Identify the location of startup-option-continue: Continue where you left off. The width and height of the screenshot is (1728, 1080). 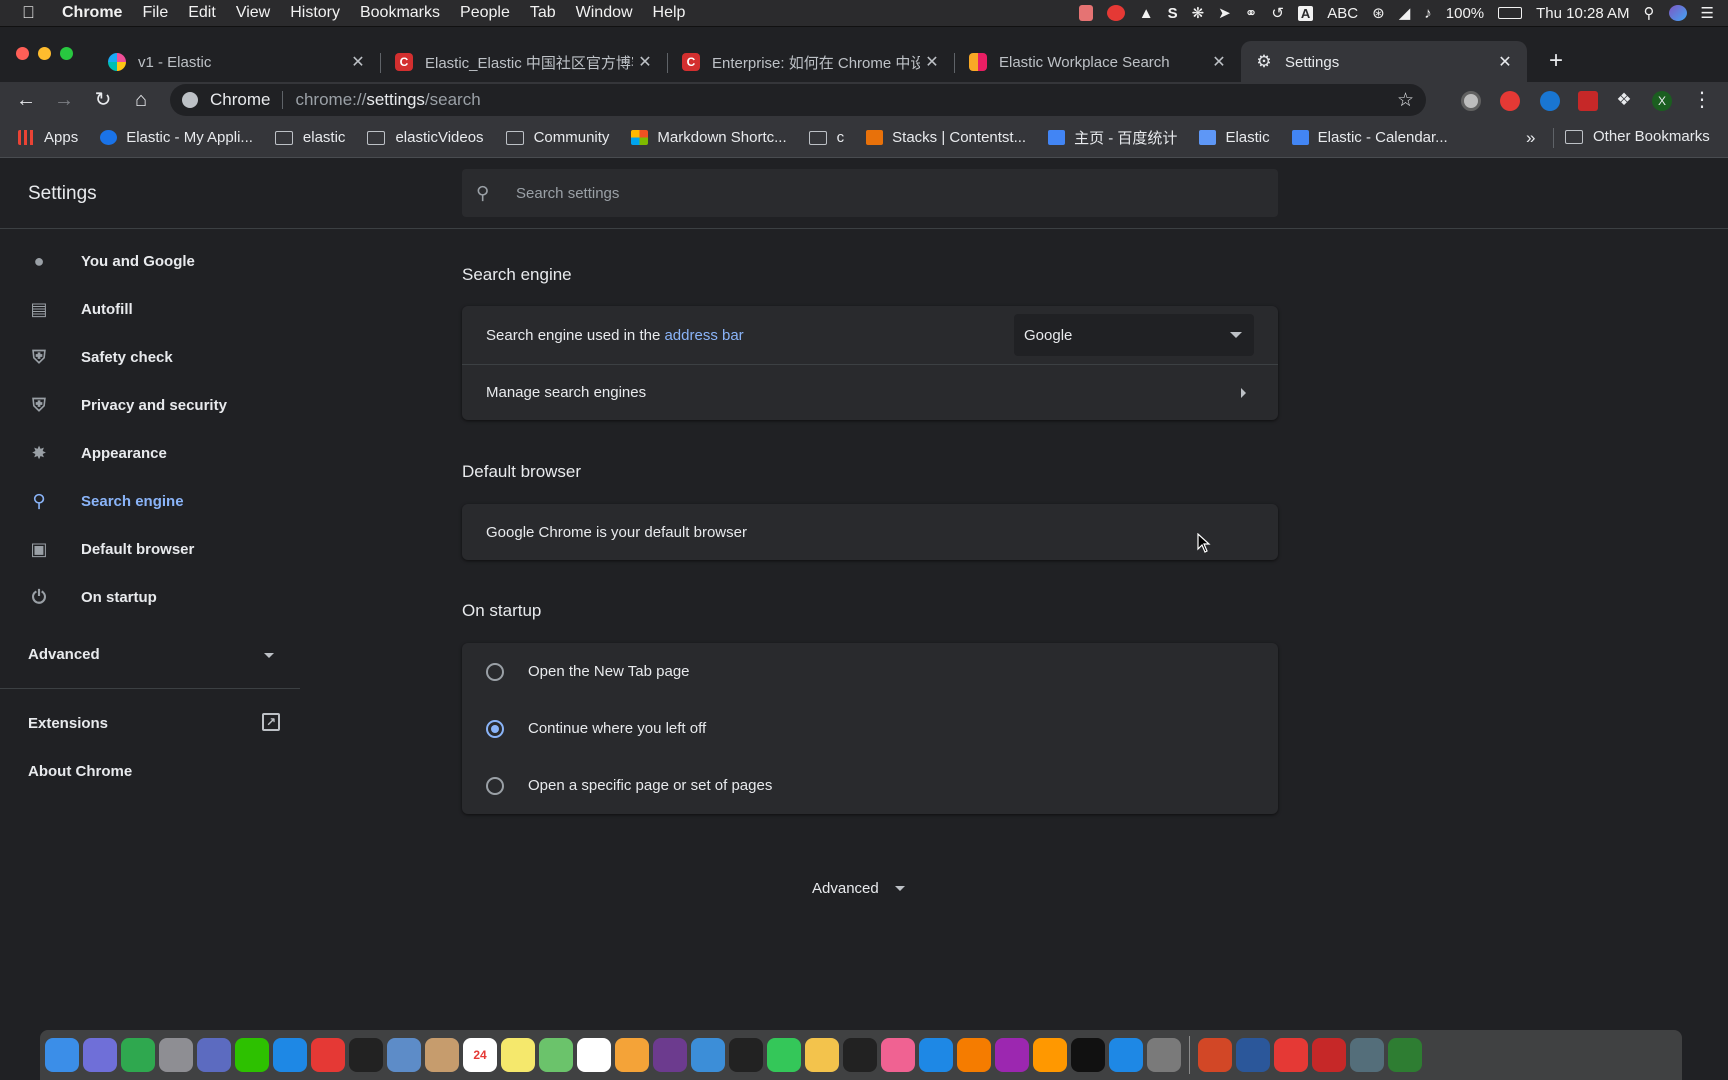
(870, 728).